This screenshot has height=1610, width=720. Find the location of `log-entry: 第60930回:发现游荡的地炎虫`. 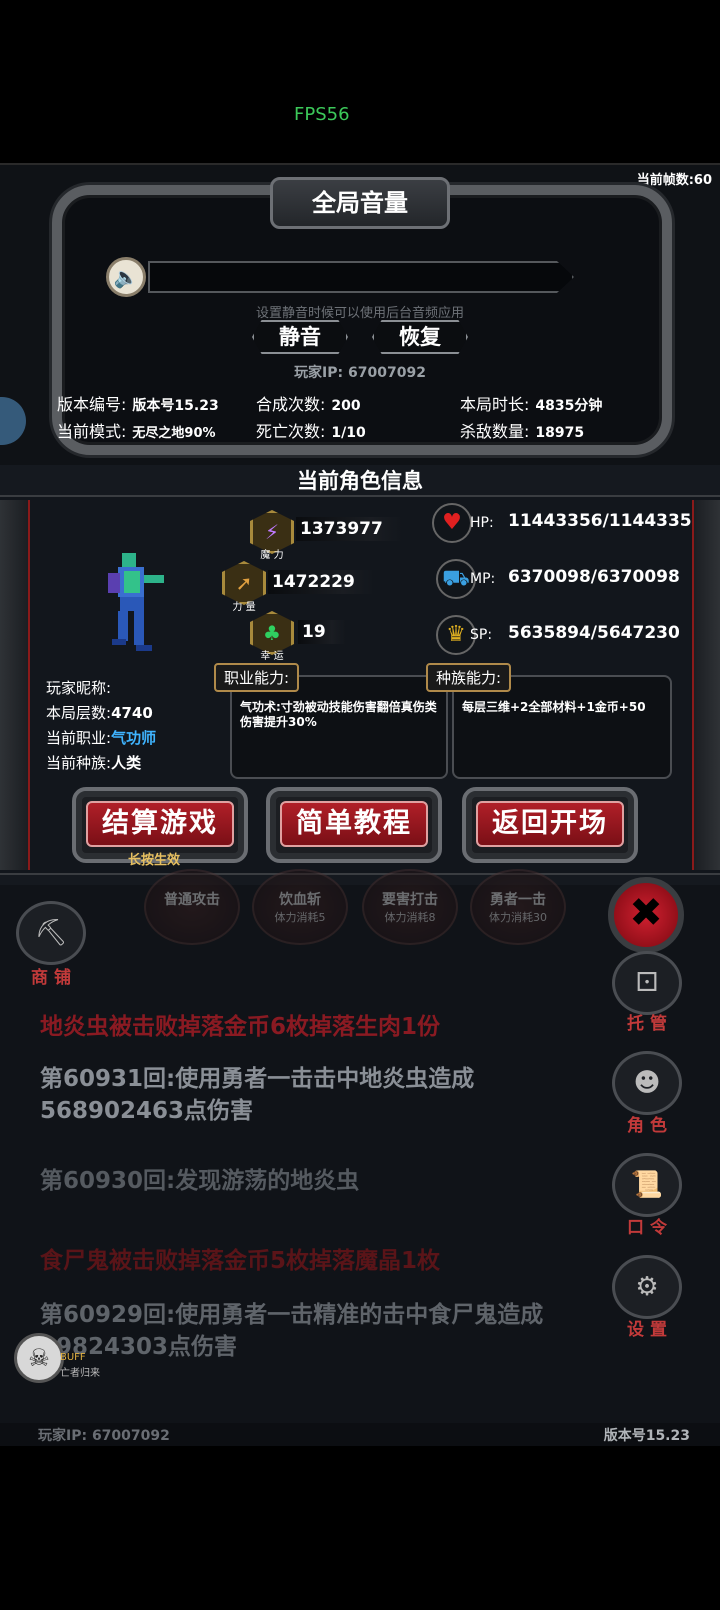

log-entry: 第60930回:发现游荡的地炎虫 is located at coordinates (200, 1181).